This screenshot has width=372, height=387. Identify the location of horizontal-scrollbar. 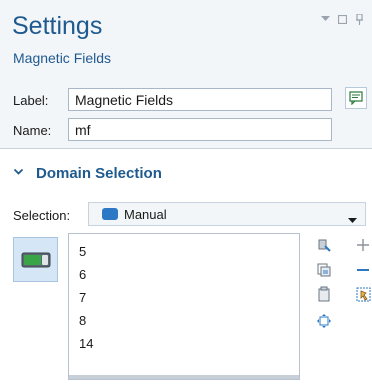
(184, 377).